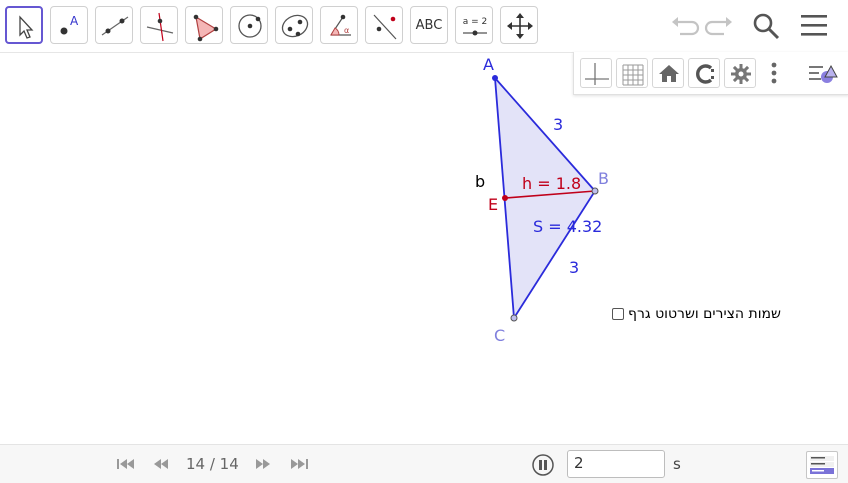 The width and height of the screenshot is (848, 483). Describe the element at coordinates (545, 198) in the screenshot. I see `triangle-figure` at that location.